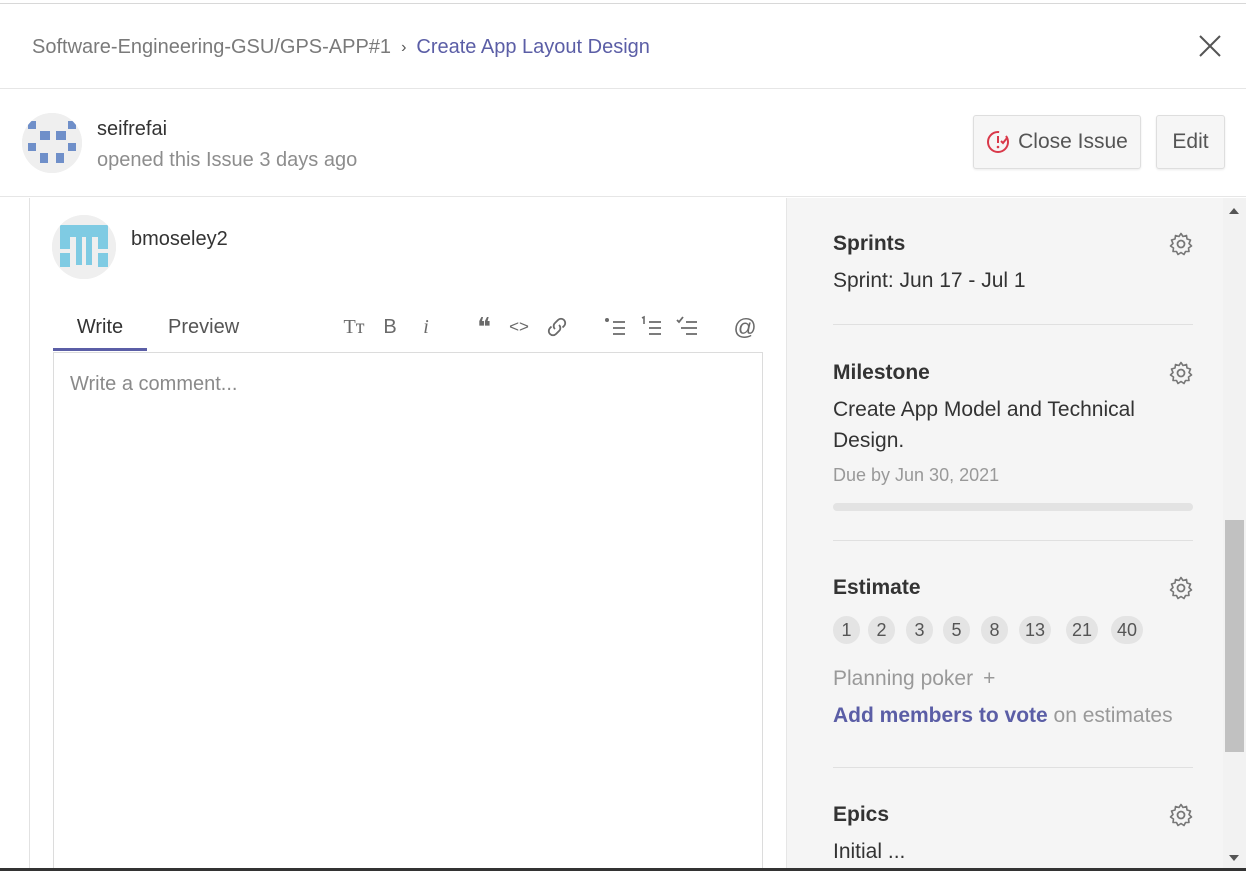  Describe the element at coordinates (984, 425) in the screenshot. I see `milestone-value: Create App Model and Technical Design.` at that location.